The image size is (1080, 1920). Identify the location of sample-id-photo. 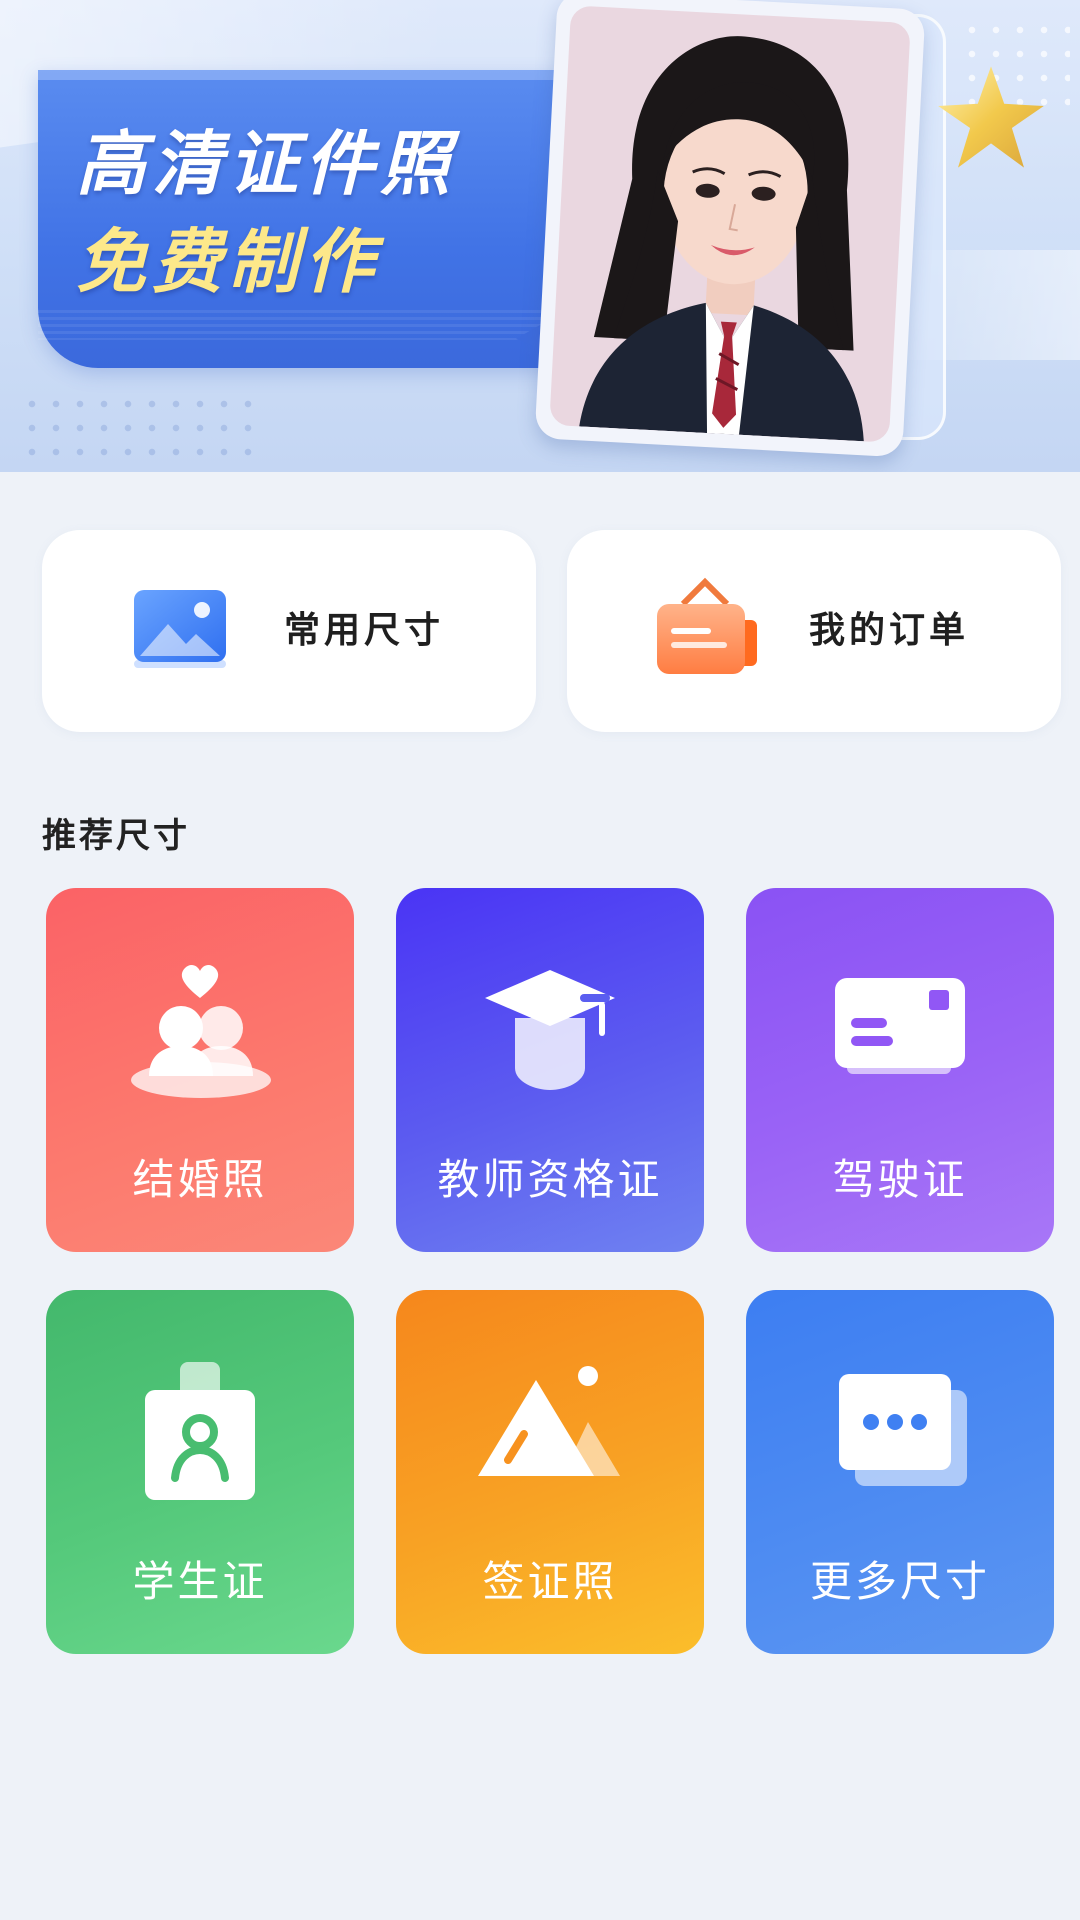
(730, 229).